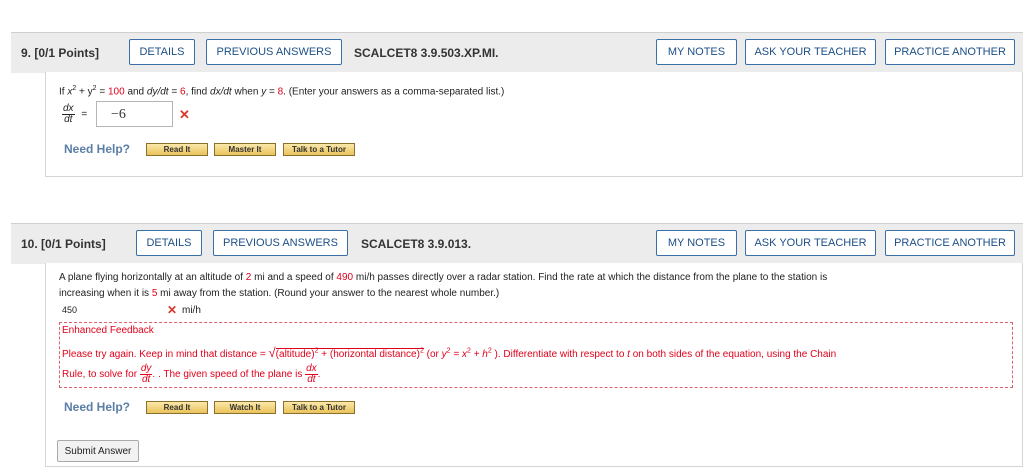  Describe the element at coordinates (696, 243) in the screenshot. I see `q10-my-notes-button: MY NOTES` at that location.